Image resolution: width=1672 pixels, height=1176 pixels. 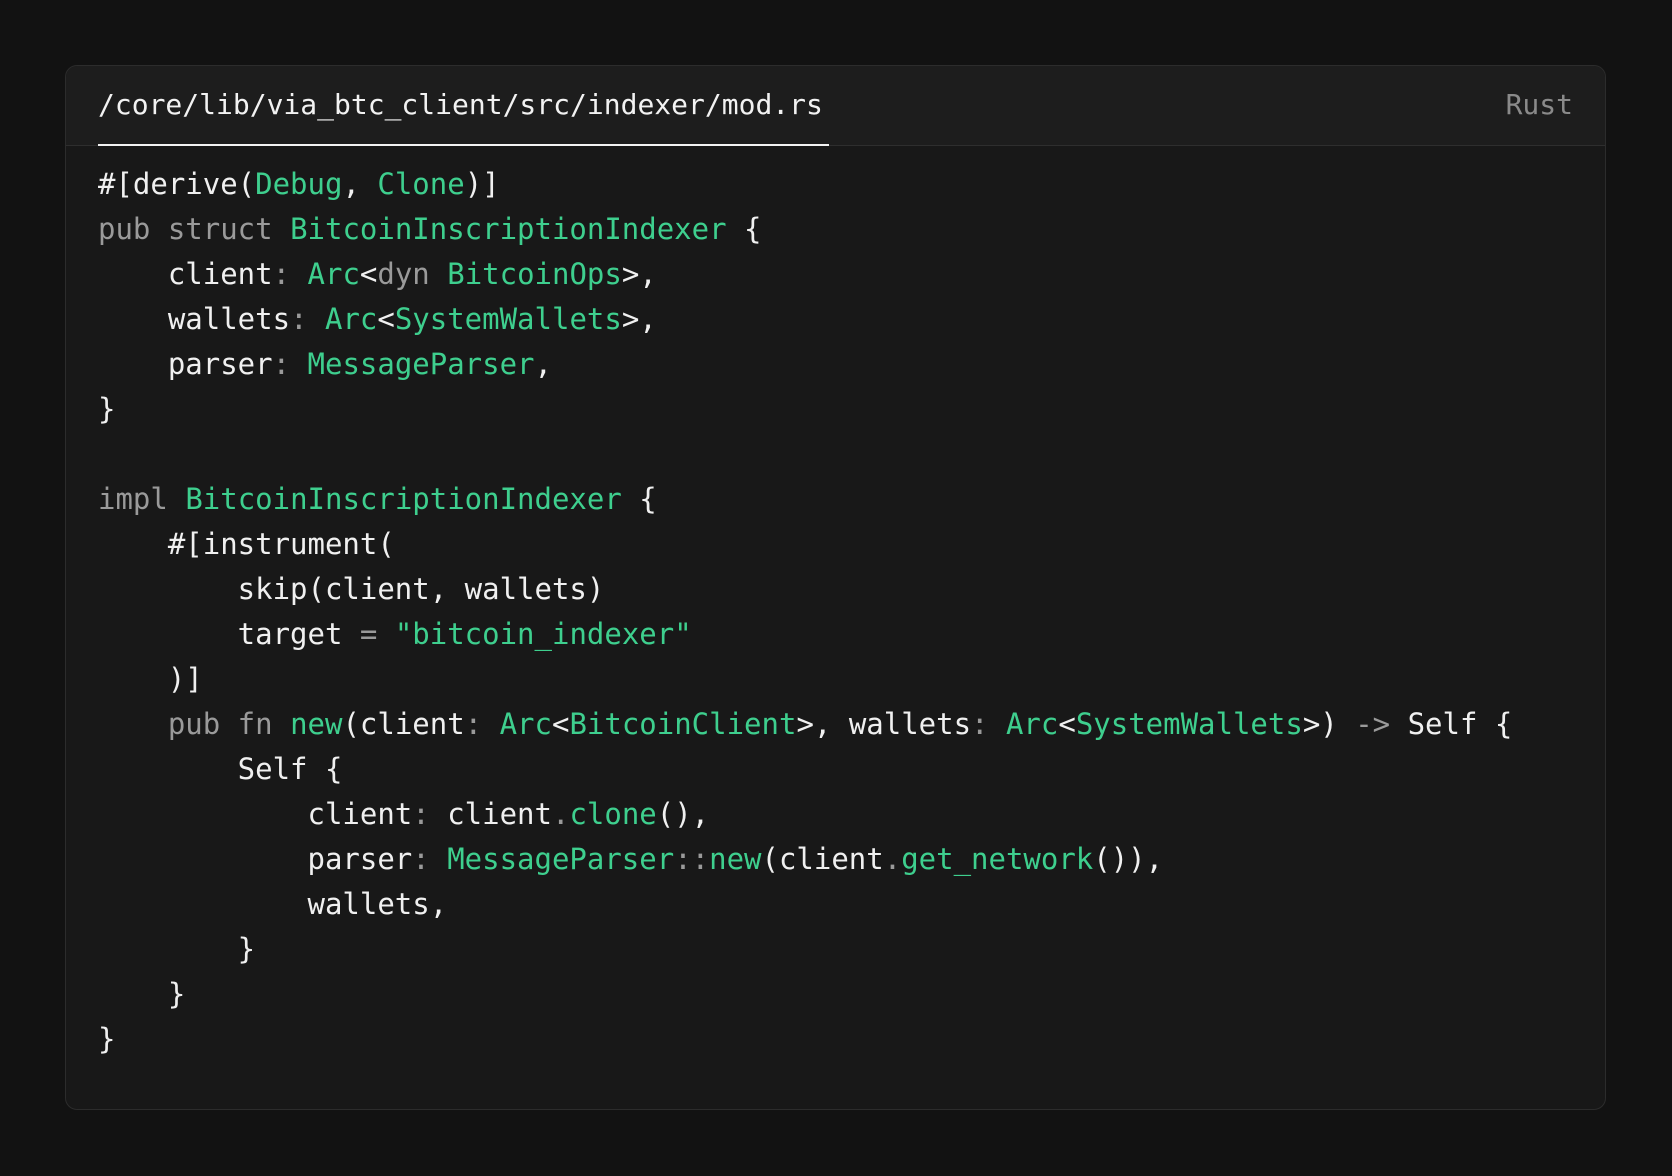 I want to click on code-line: #[derive(Debug, Clone)], so click(x=805, y=184).